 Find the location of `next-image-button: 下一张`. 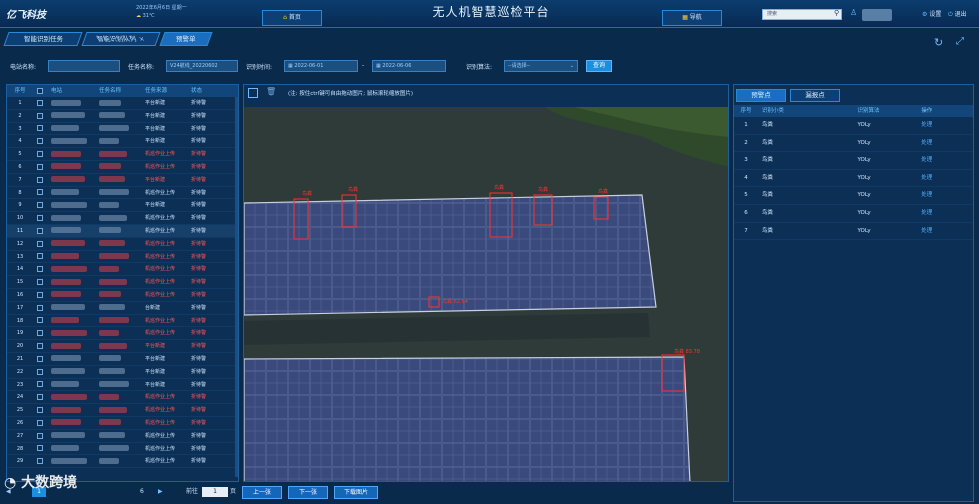

next-image-button: 下一张 is located at coordinates (308, 492).